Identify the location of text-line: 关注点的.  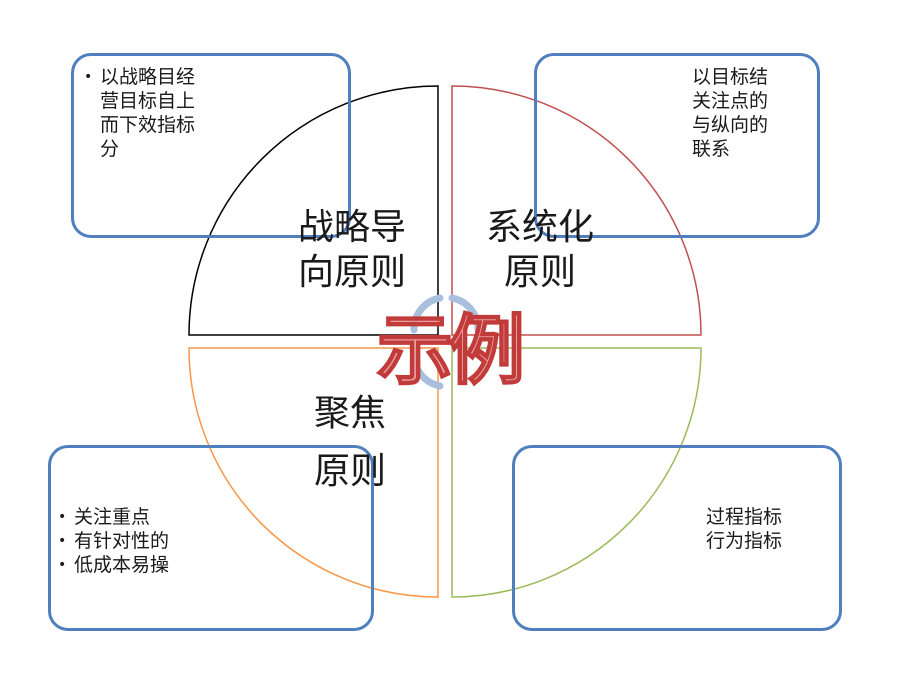
(730, 101).